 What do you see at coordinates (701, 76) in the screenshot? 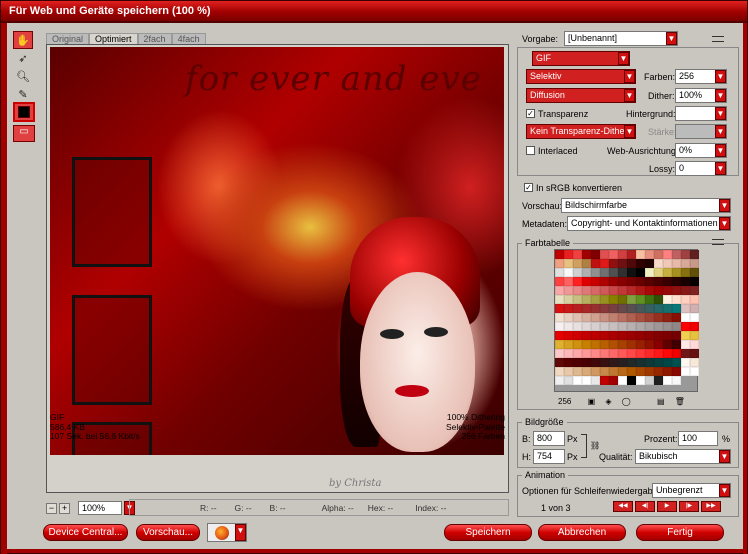
I see `colors-field: 256 ▼` at bounding box center [701, 76].